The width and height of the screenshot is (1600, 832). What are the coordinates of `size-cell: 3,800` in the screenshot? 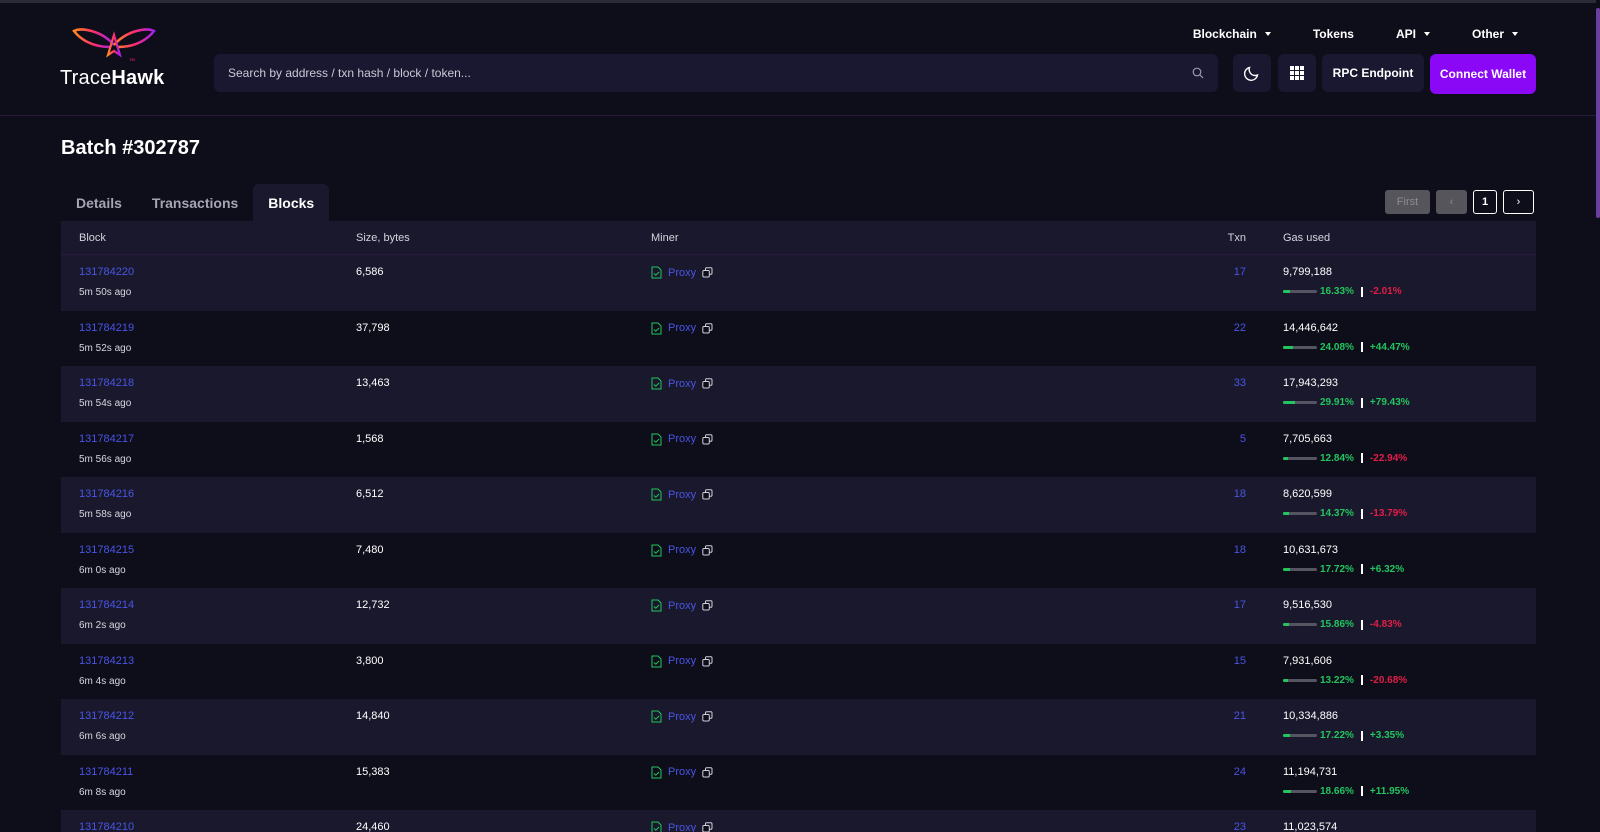 It's located at (503, 661).